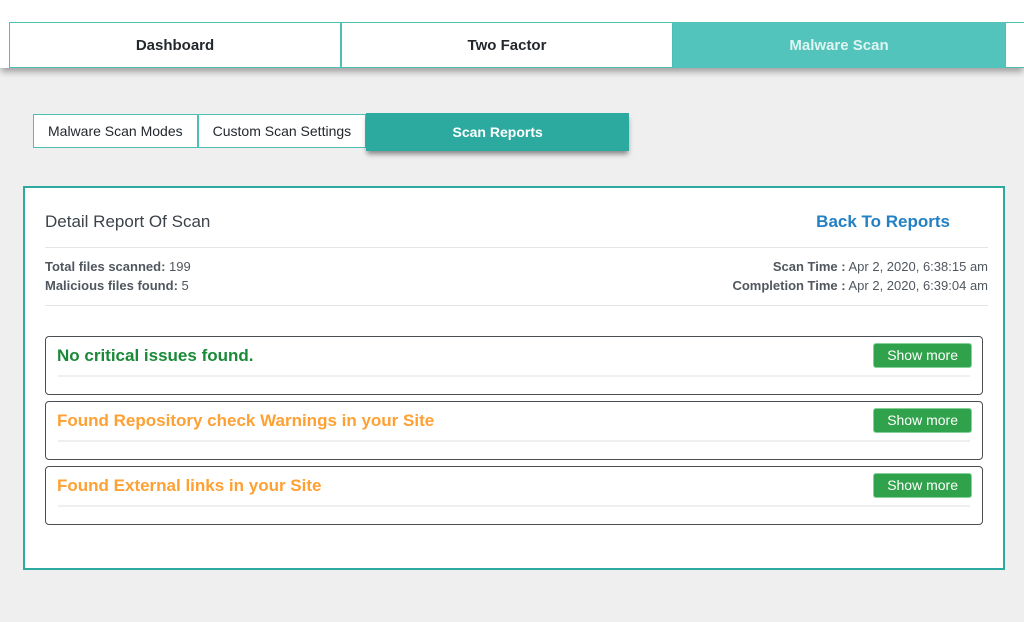  I want to click on scan-time-value: Apr 2, 2020, 6:38:15 am, so click(918, 266).